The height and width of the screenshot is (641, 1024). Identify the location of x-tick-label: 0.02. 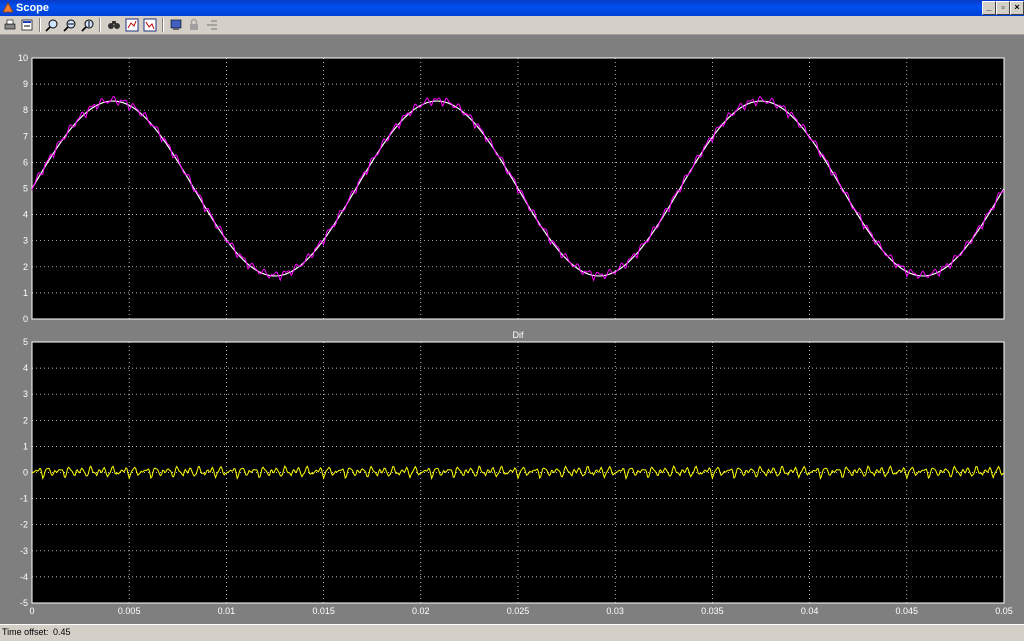
(421, 611).